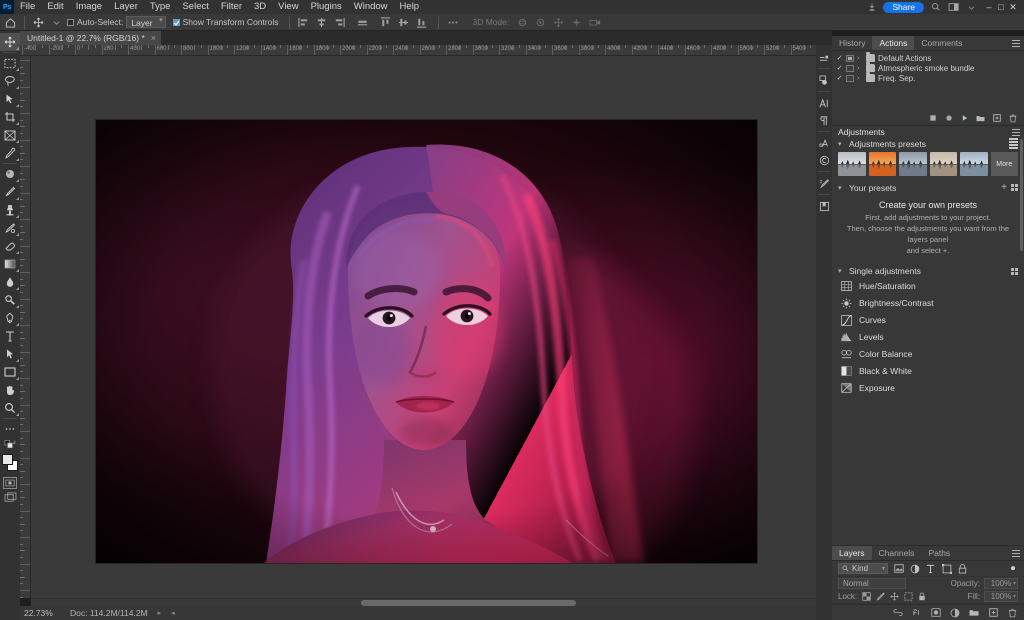  I want to click on menu-view: View, so click(288, 7).